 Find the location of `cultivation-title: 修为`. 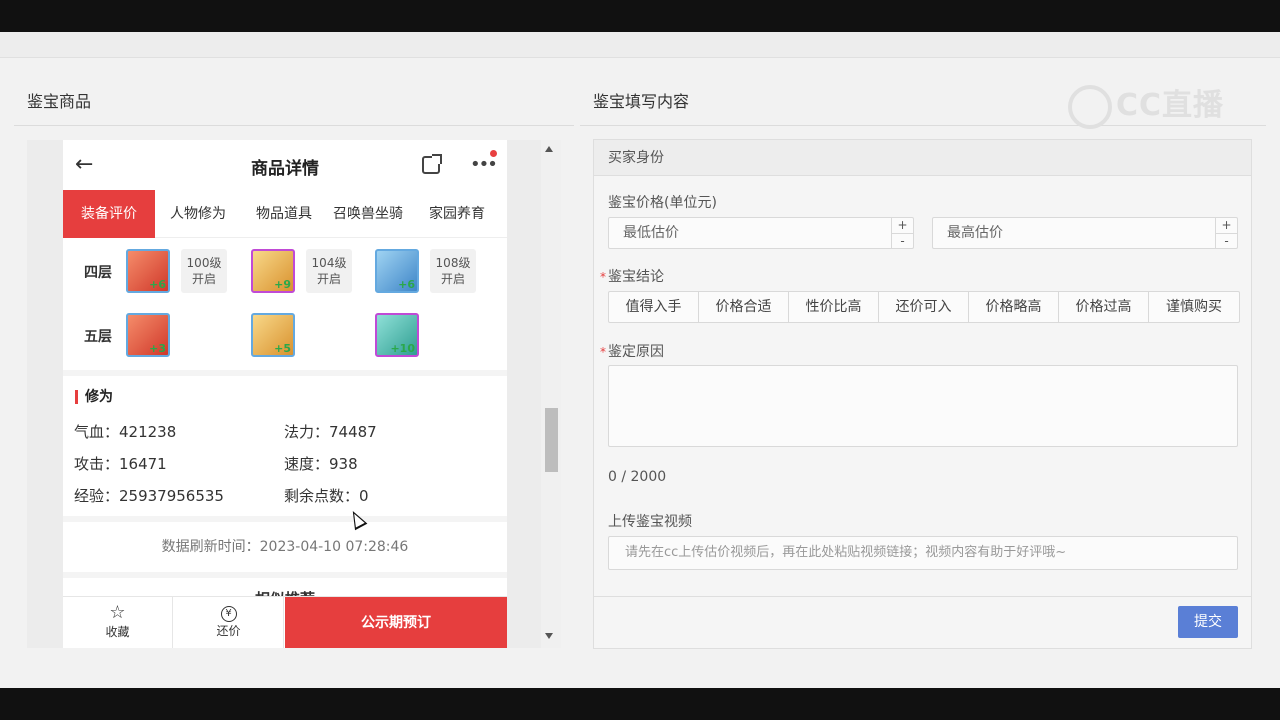

cultivation-title: 修为 is located at coordinates (94, 397).